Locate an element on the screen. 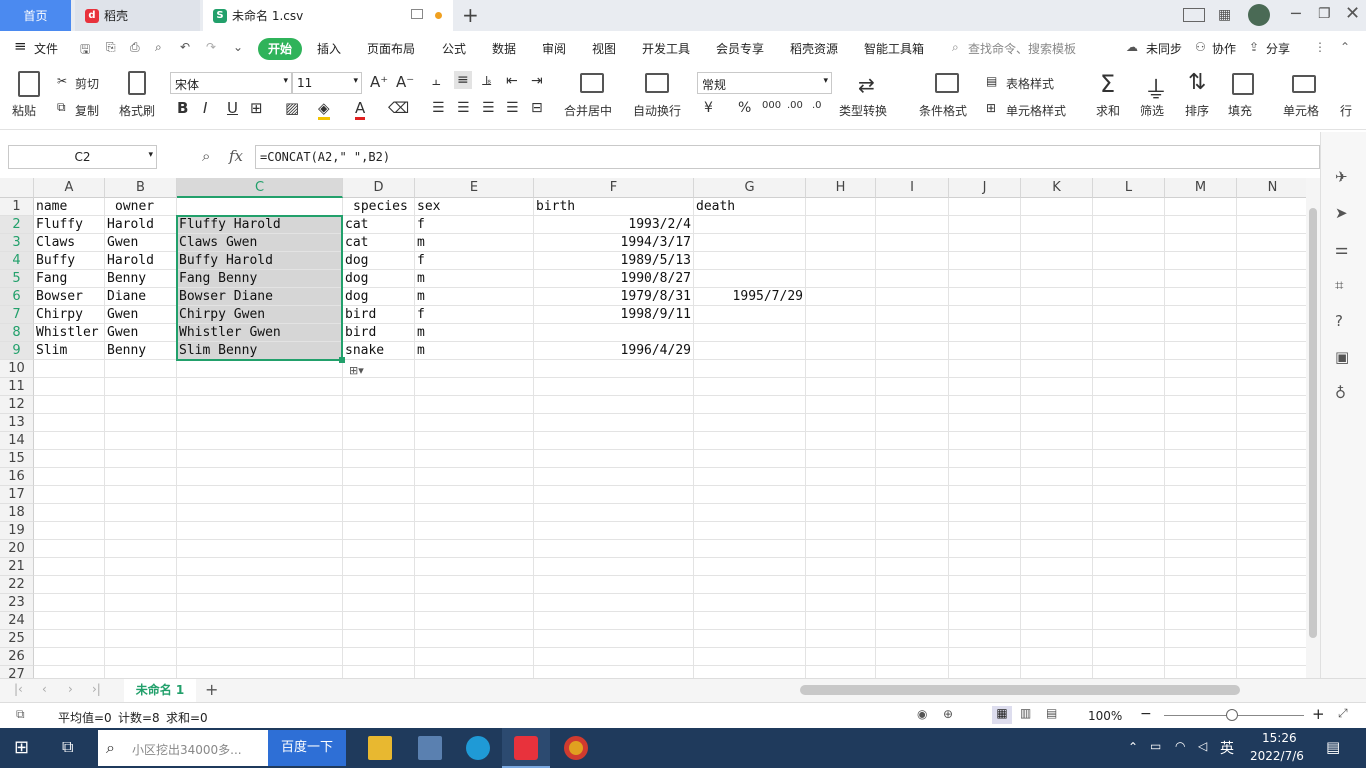 The width and height of the screenshot is (1366, 768). header-cell: name is located at coordinates (69, 207).